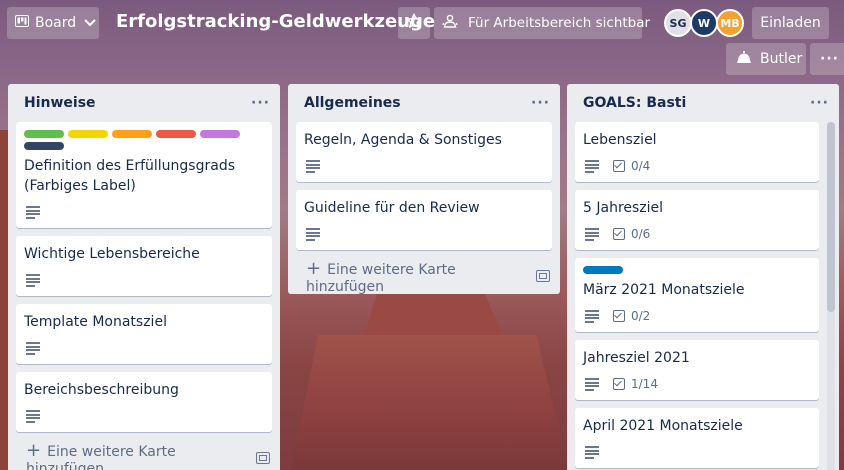 This screenshot has width=844, height=470. Describe the element at coordinates (620, 140) in the screenshot. I see `card-title: Lebensziel` at that location.